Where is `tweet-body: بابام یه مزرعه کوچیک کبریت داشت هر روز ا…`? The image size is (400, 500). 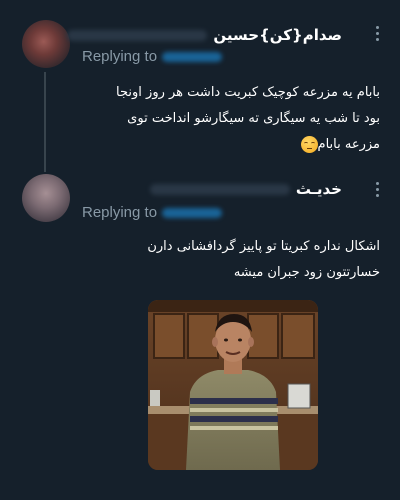
tweet-body: بابام یه مزرعه کوچیک کبریت داشت هر روز ا… is located at coordinates (225, 119).